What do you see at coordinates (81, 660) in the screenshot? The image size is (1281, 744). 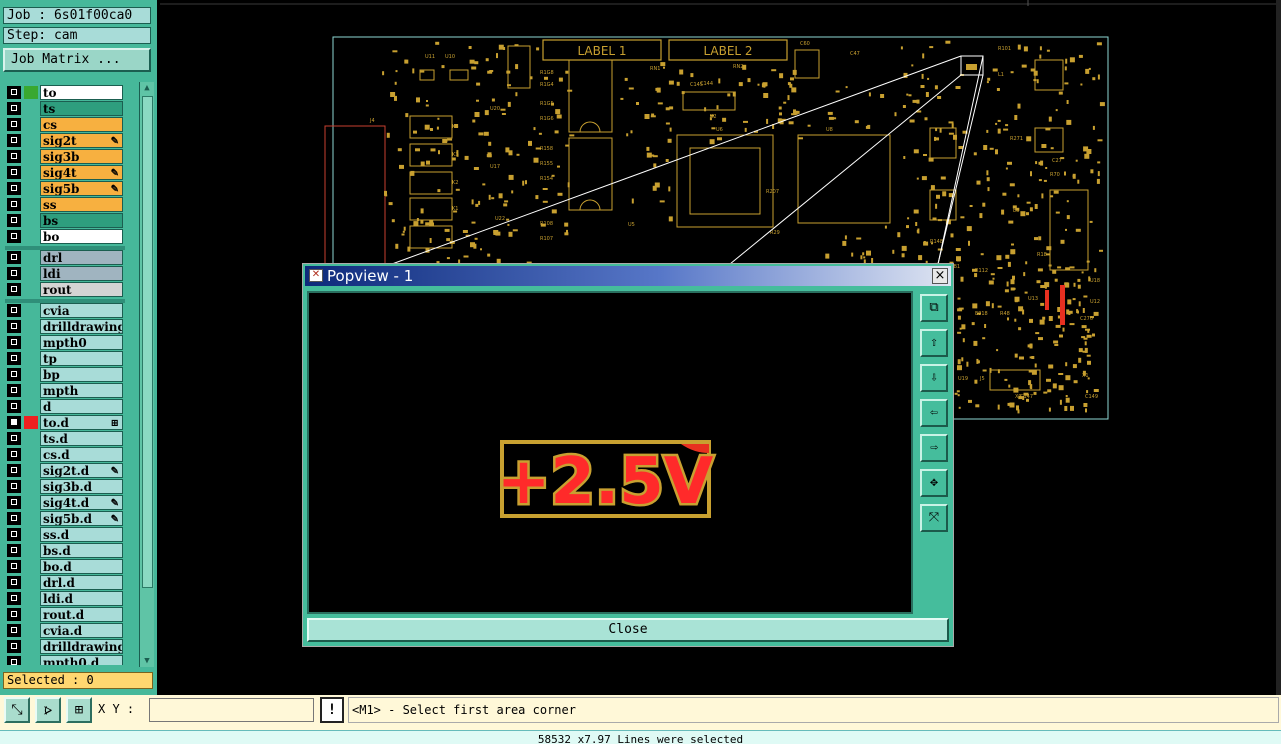 I see `layer-name: mpth0.d` at bounding box center [81, 660].